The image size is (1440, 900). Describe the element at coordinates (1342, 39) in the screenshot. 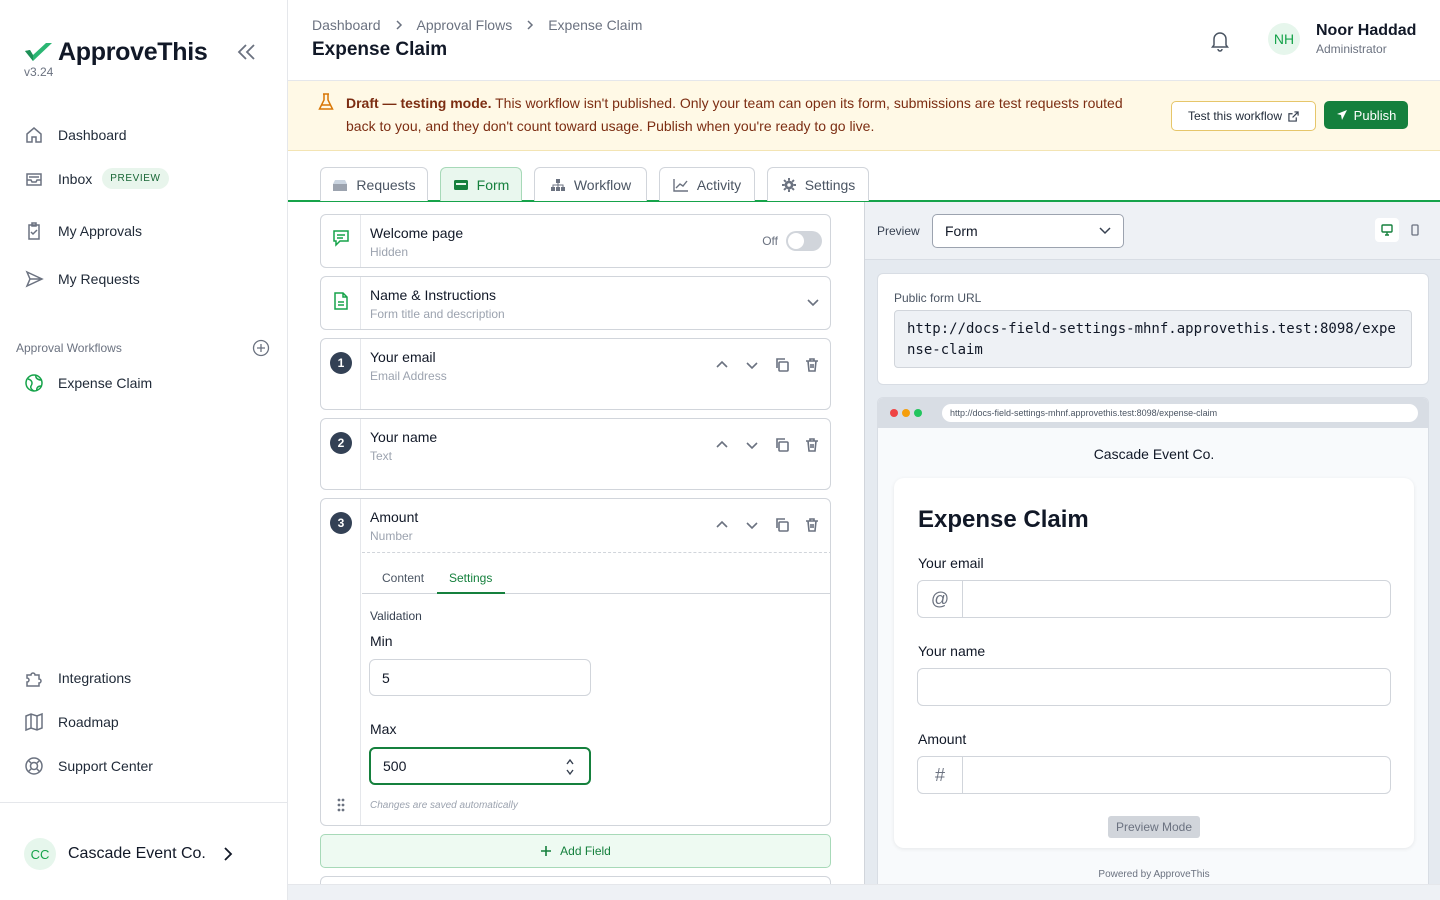

I see `user-menu: NH Noor Haddad Administrator` at that location.